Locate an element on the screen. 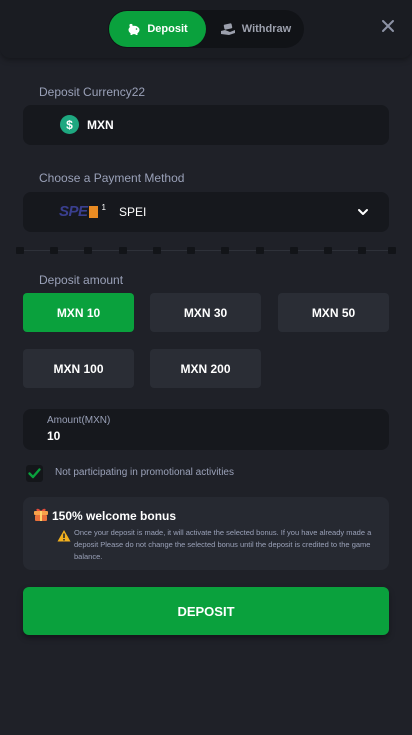  checkmark-icon is located at coordinates (34, 473).